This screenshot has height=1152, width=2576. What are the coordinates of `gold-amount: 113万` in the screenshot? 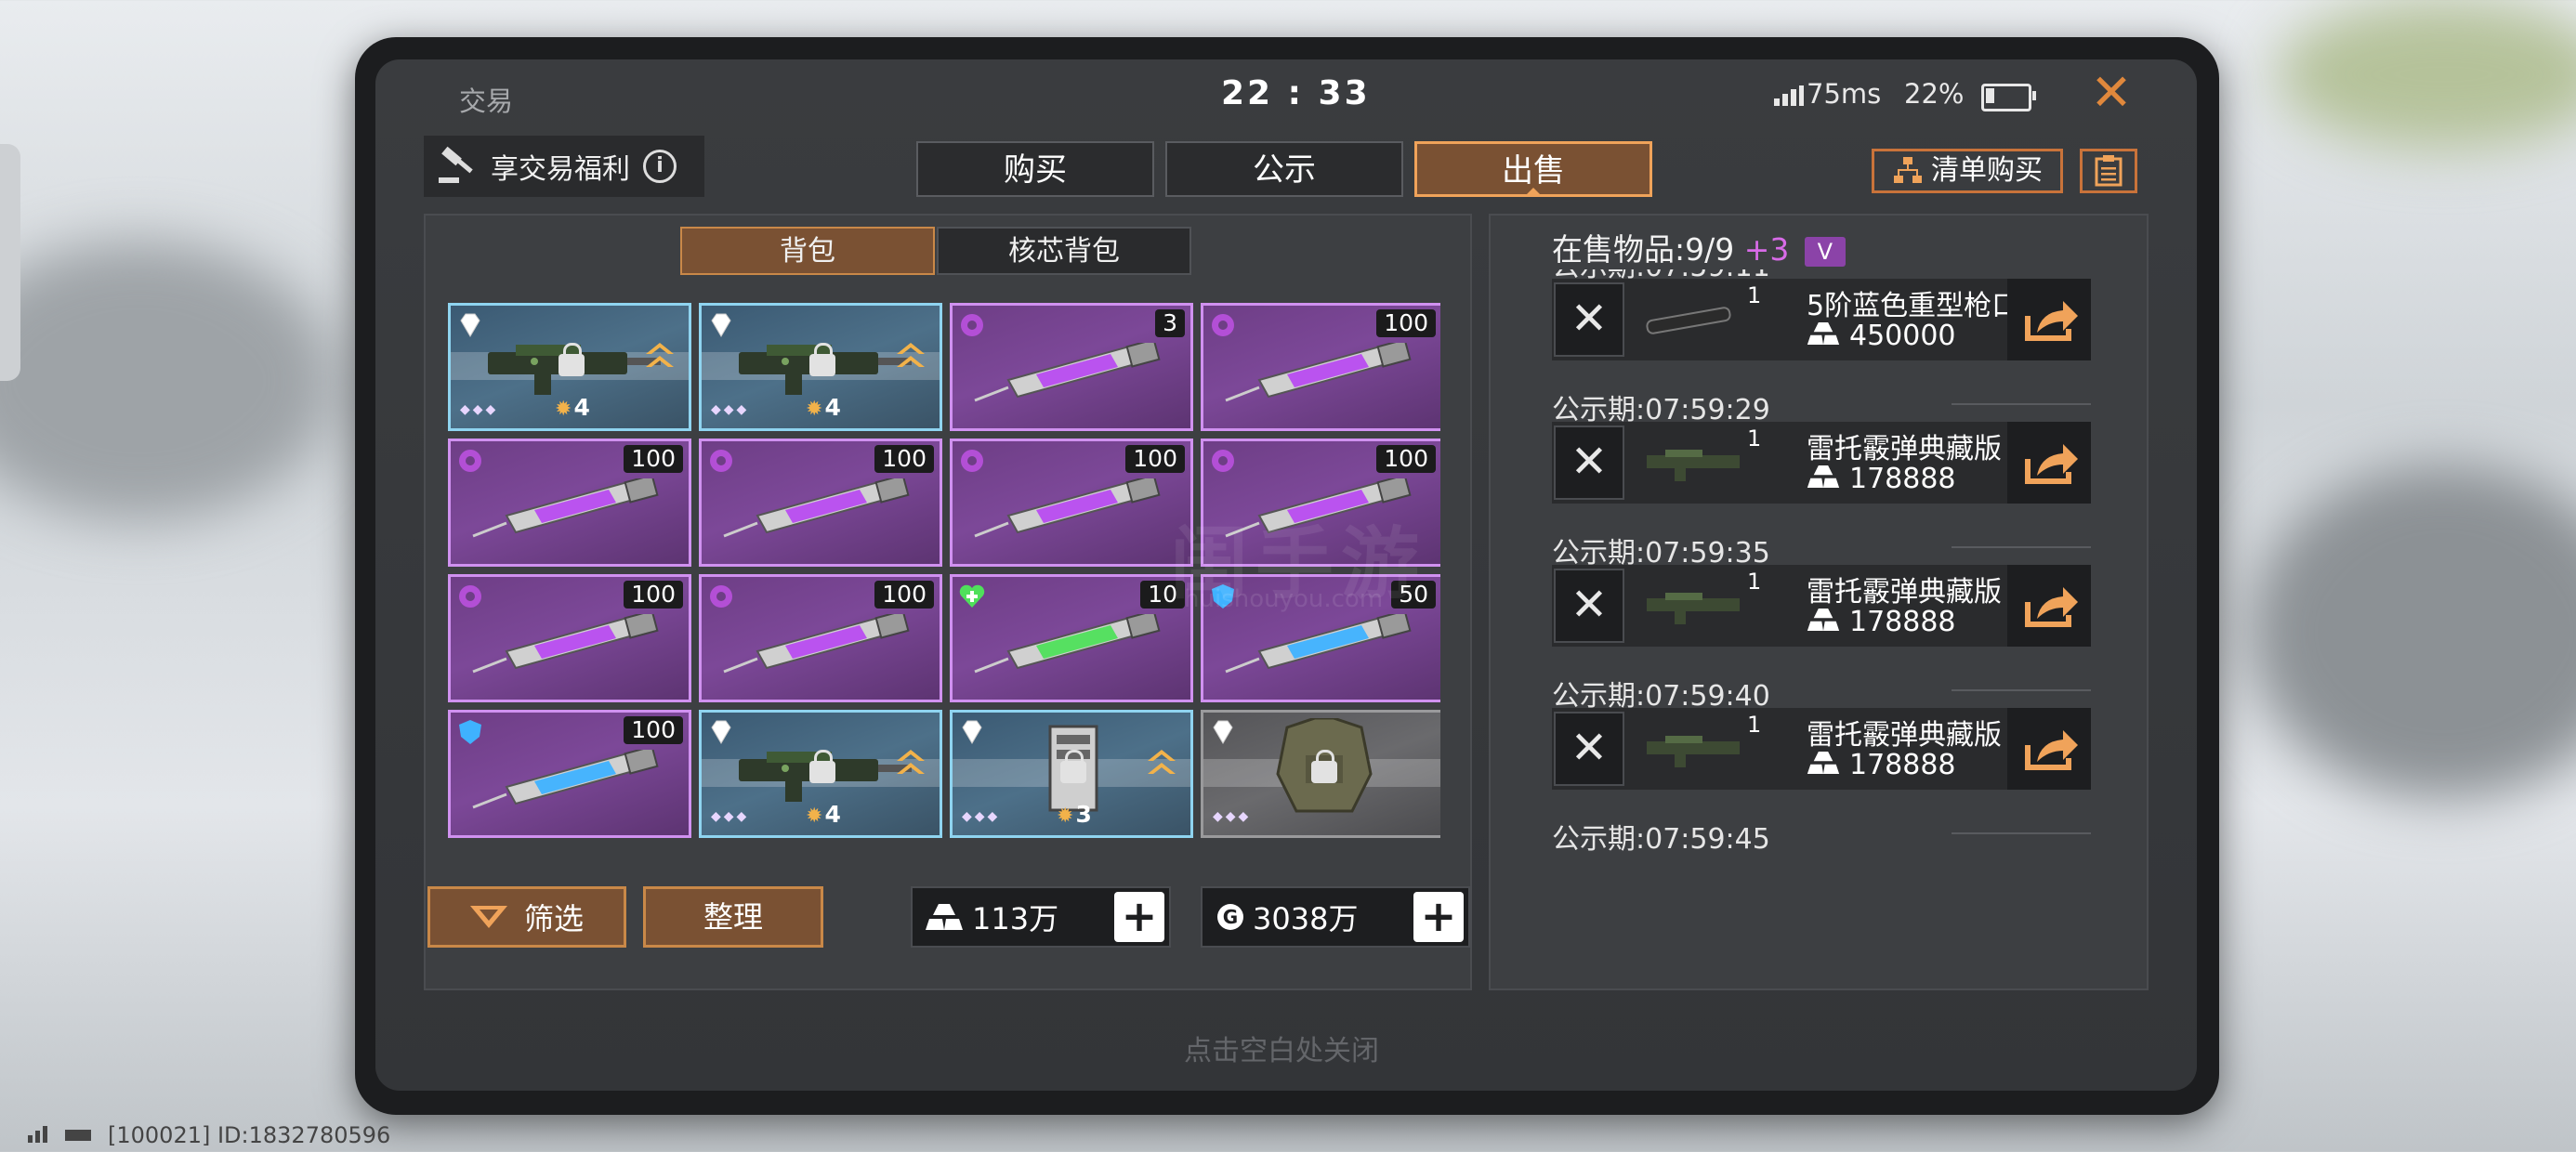 It's located at (1015, 918).